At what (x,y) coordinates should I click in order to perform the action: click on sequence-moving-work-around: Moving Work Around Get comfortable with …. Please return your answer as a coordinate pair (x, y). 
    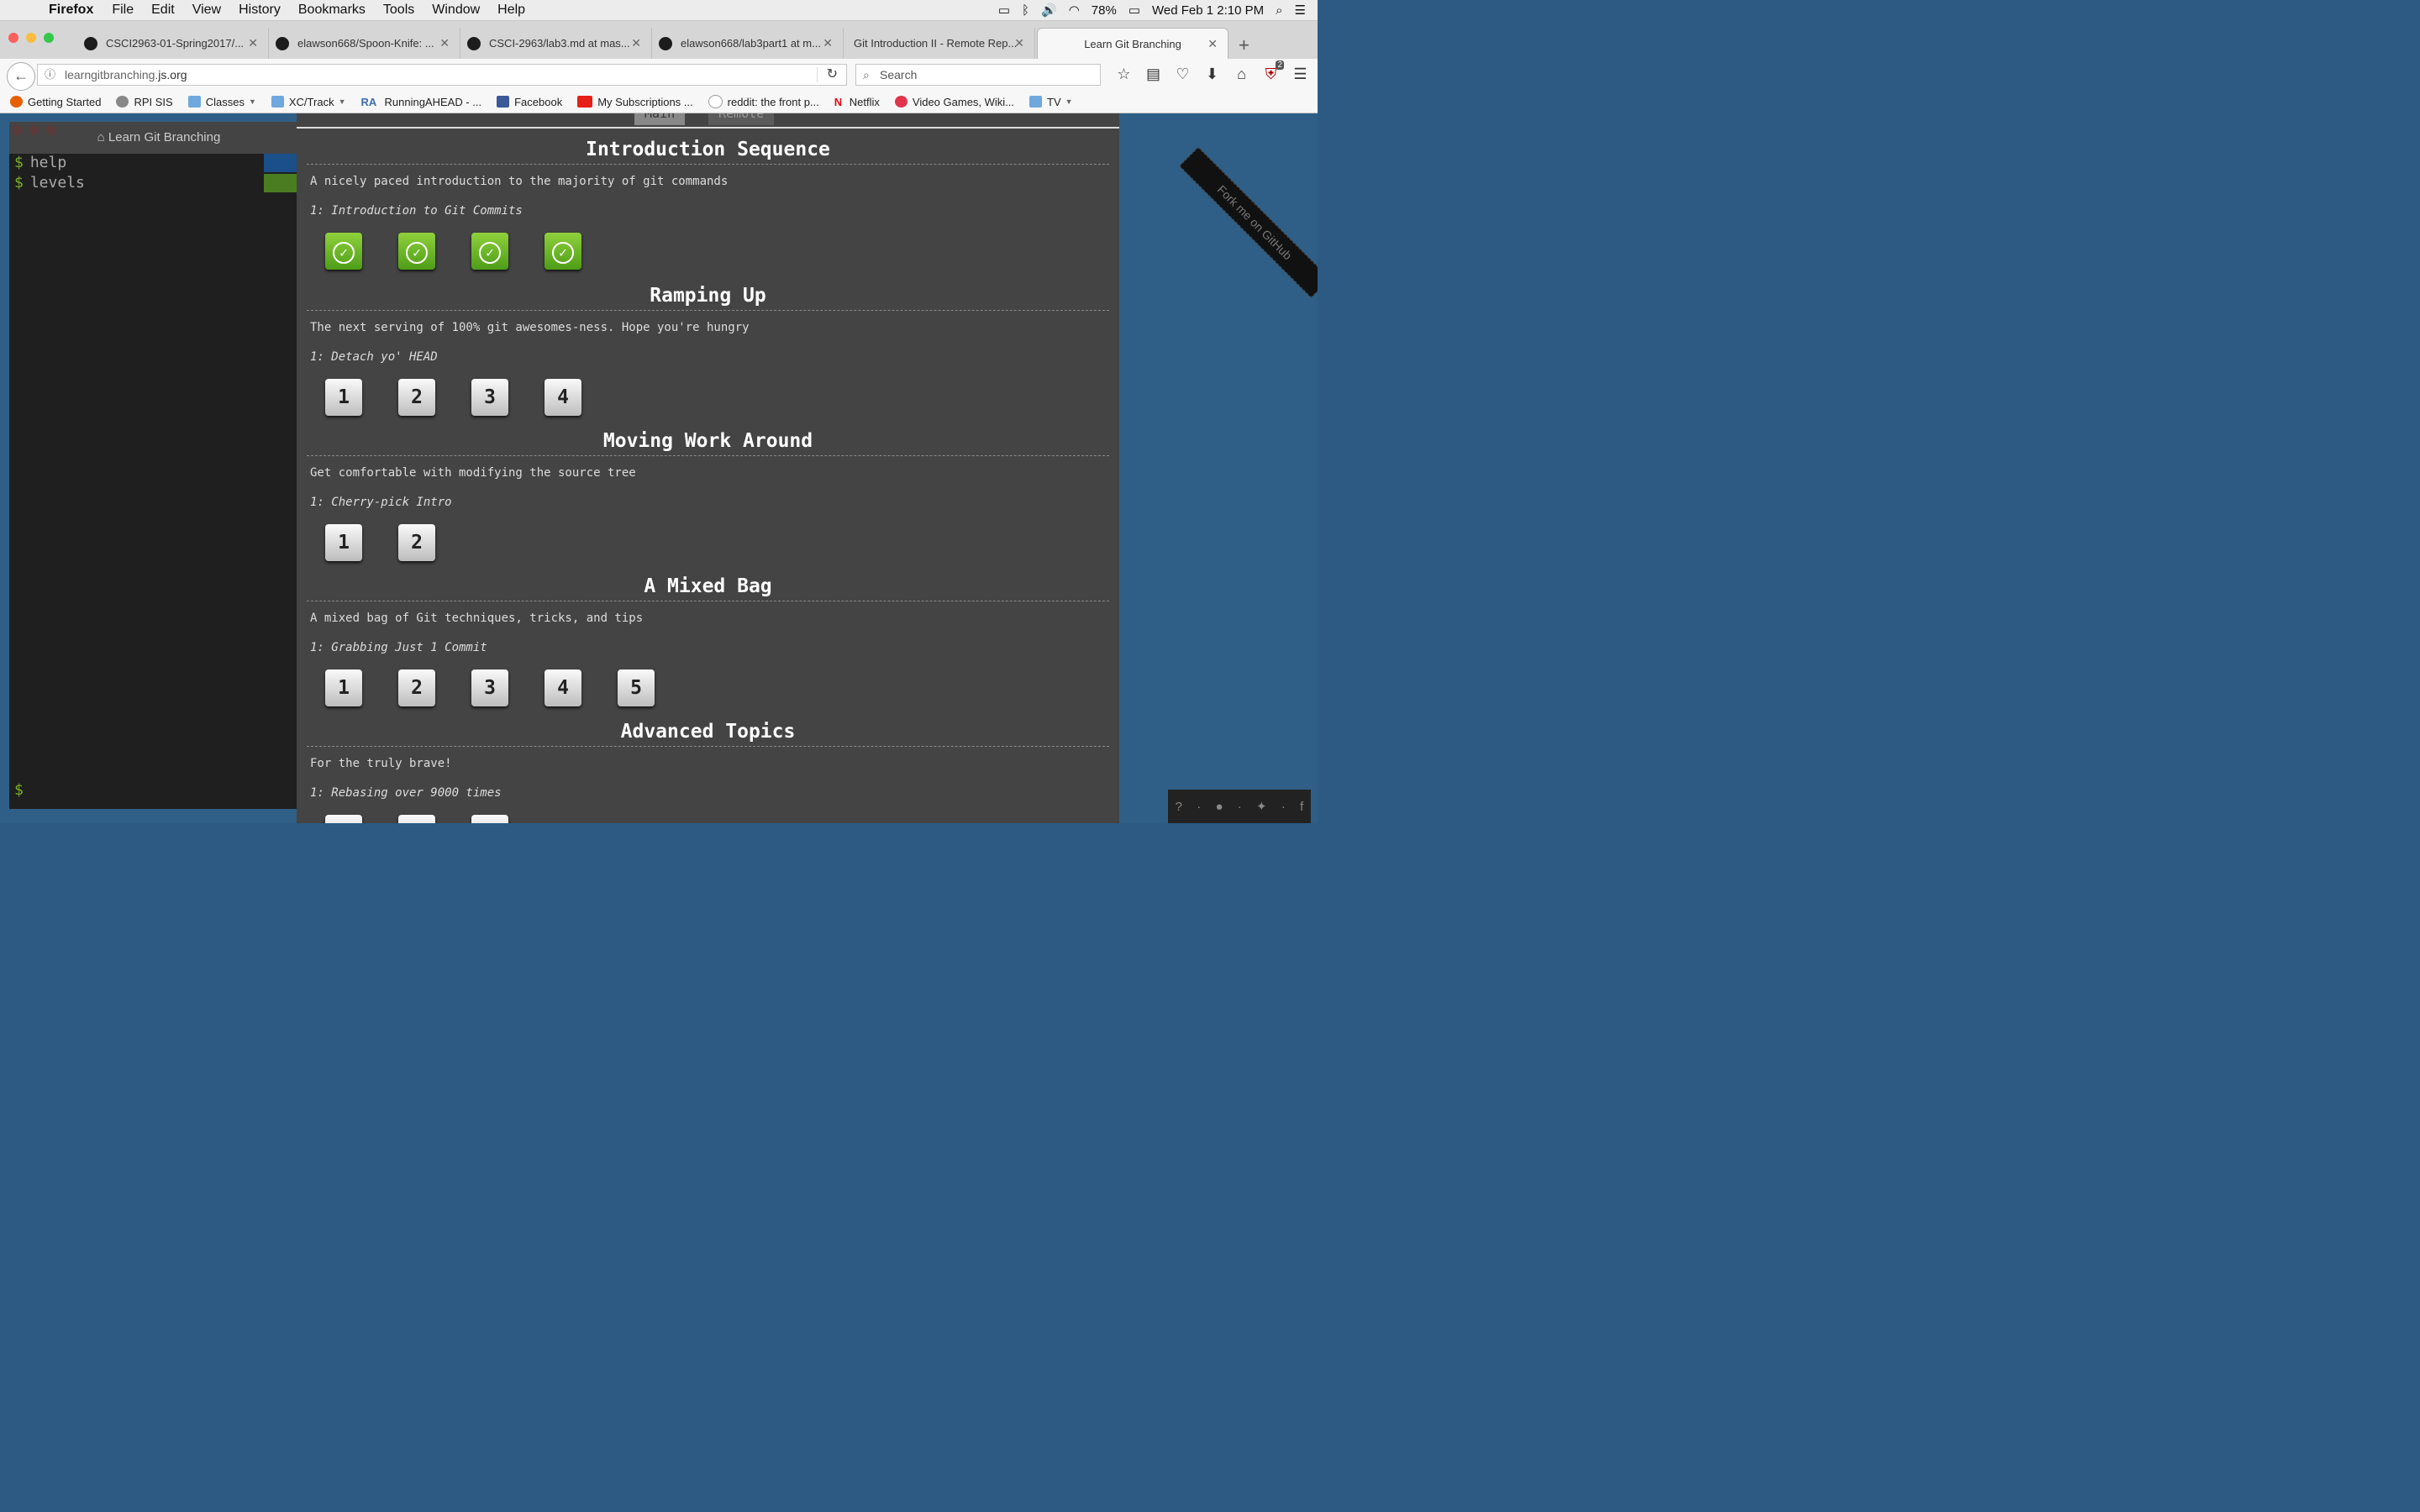
    Looking at the image, I should click on (708, 495).